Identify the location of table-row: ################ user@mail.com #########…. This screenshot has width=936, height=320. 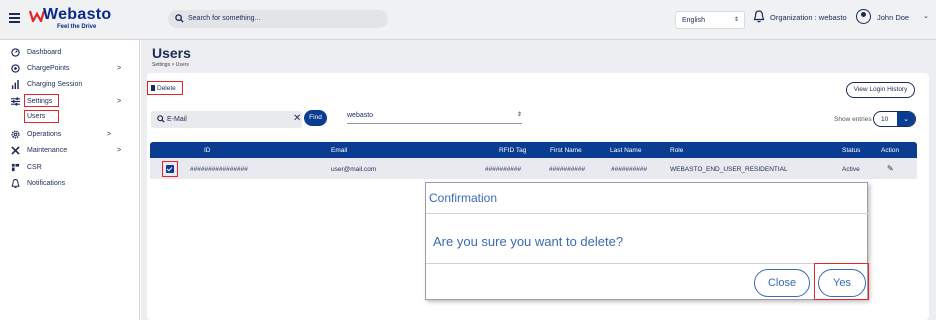
(533, 168).